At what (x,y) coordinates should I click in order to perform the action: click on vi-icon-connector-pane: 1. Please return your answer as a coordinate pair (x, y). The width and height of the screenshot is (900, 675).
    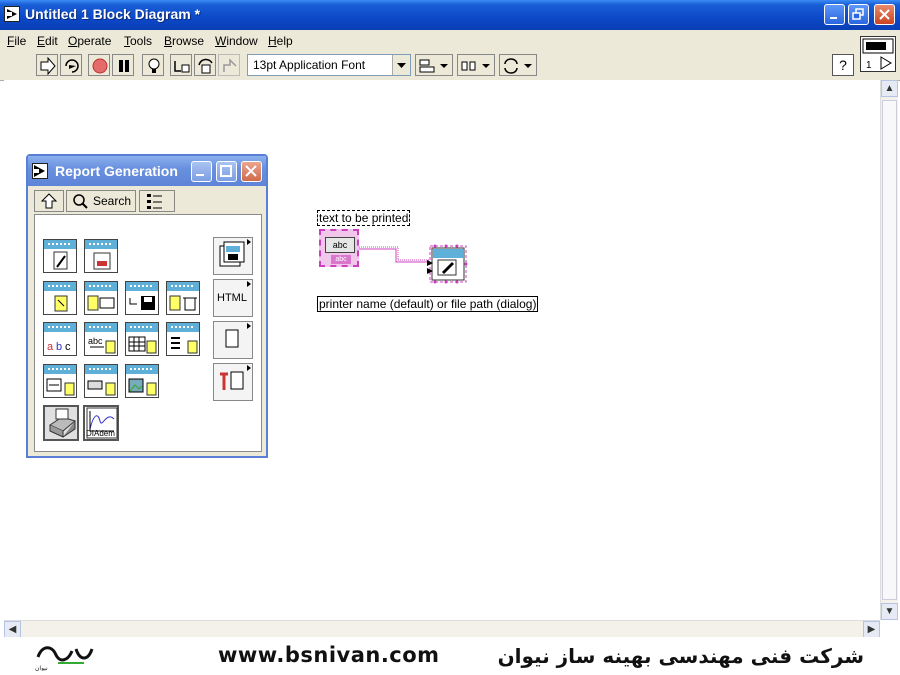
    Looking at the image, I should click on (878, 54).